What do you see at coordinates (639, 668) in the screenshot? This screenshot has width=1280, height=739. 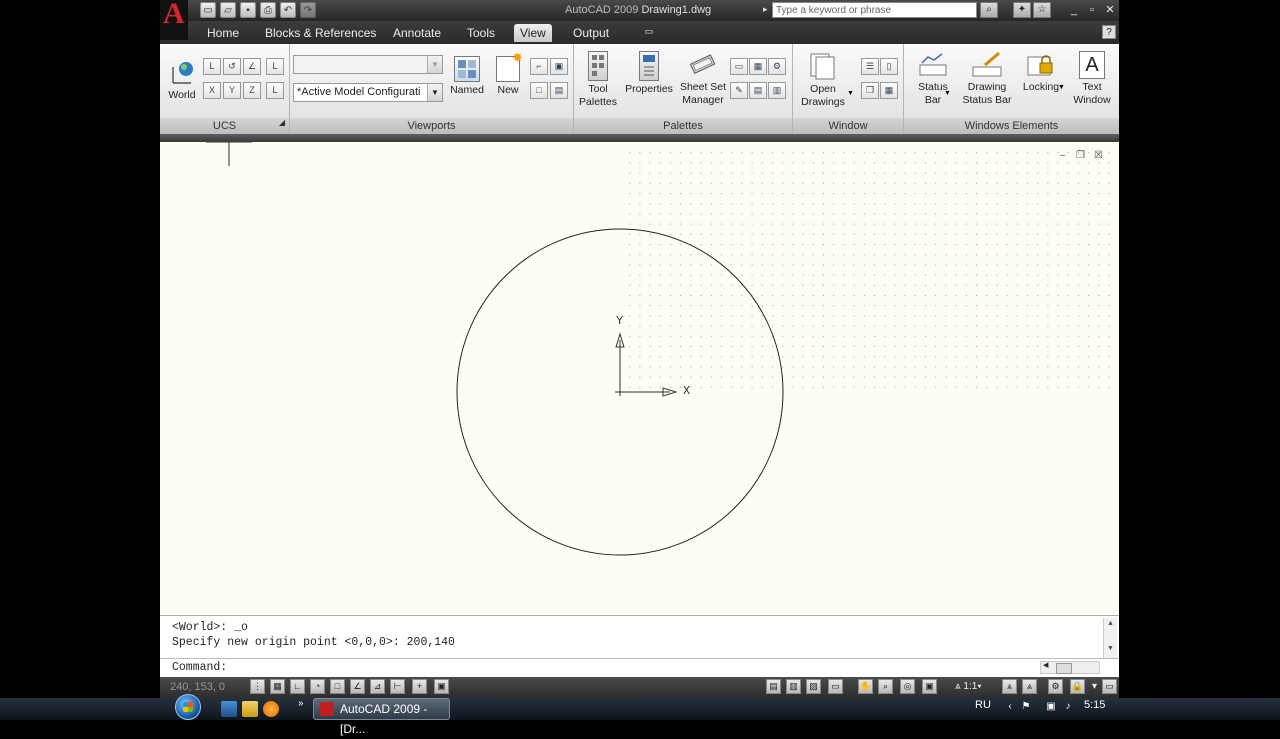 I see `command-input-row: Command: ◀` at bounding box center [639, 668].